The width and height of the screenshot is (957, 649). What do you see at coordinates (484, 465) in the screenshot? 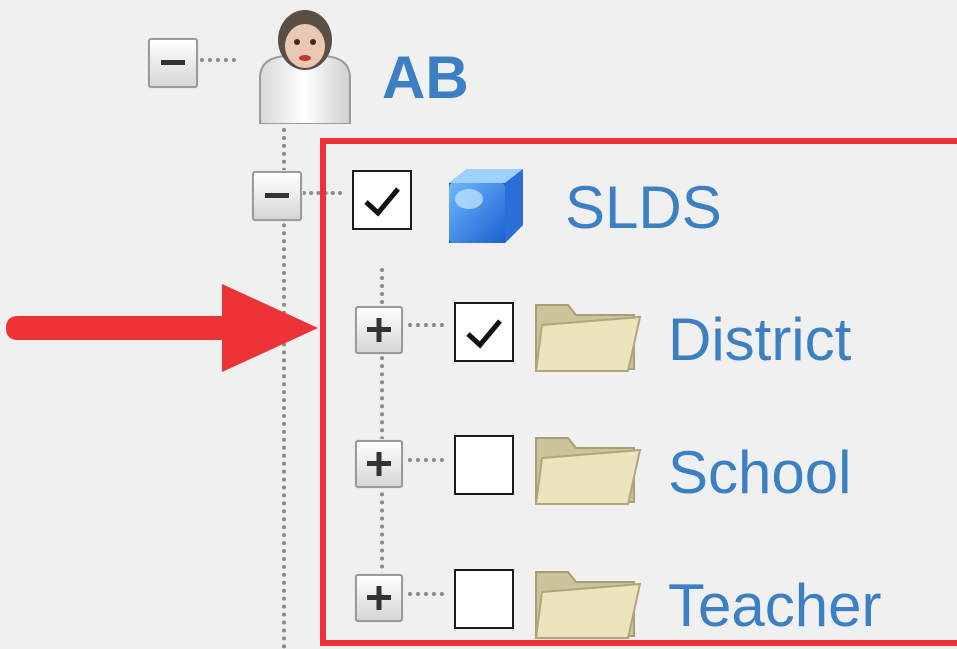
I see `checkbox-school` at bounding box center [484, 465].